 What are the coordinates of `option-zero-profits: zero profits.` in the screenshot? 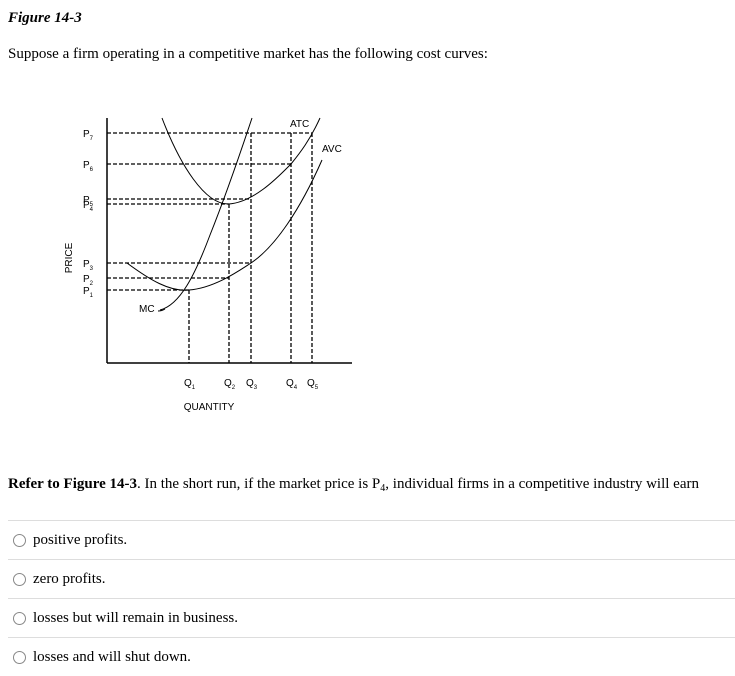 It's located at (371, 578).